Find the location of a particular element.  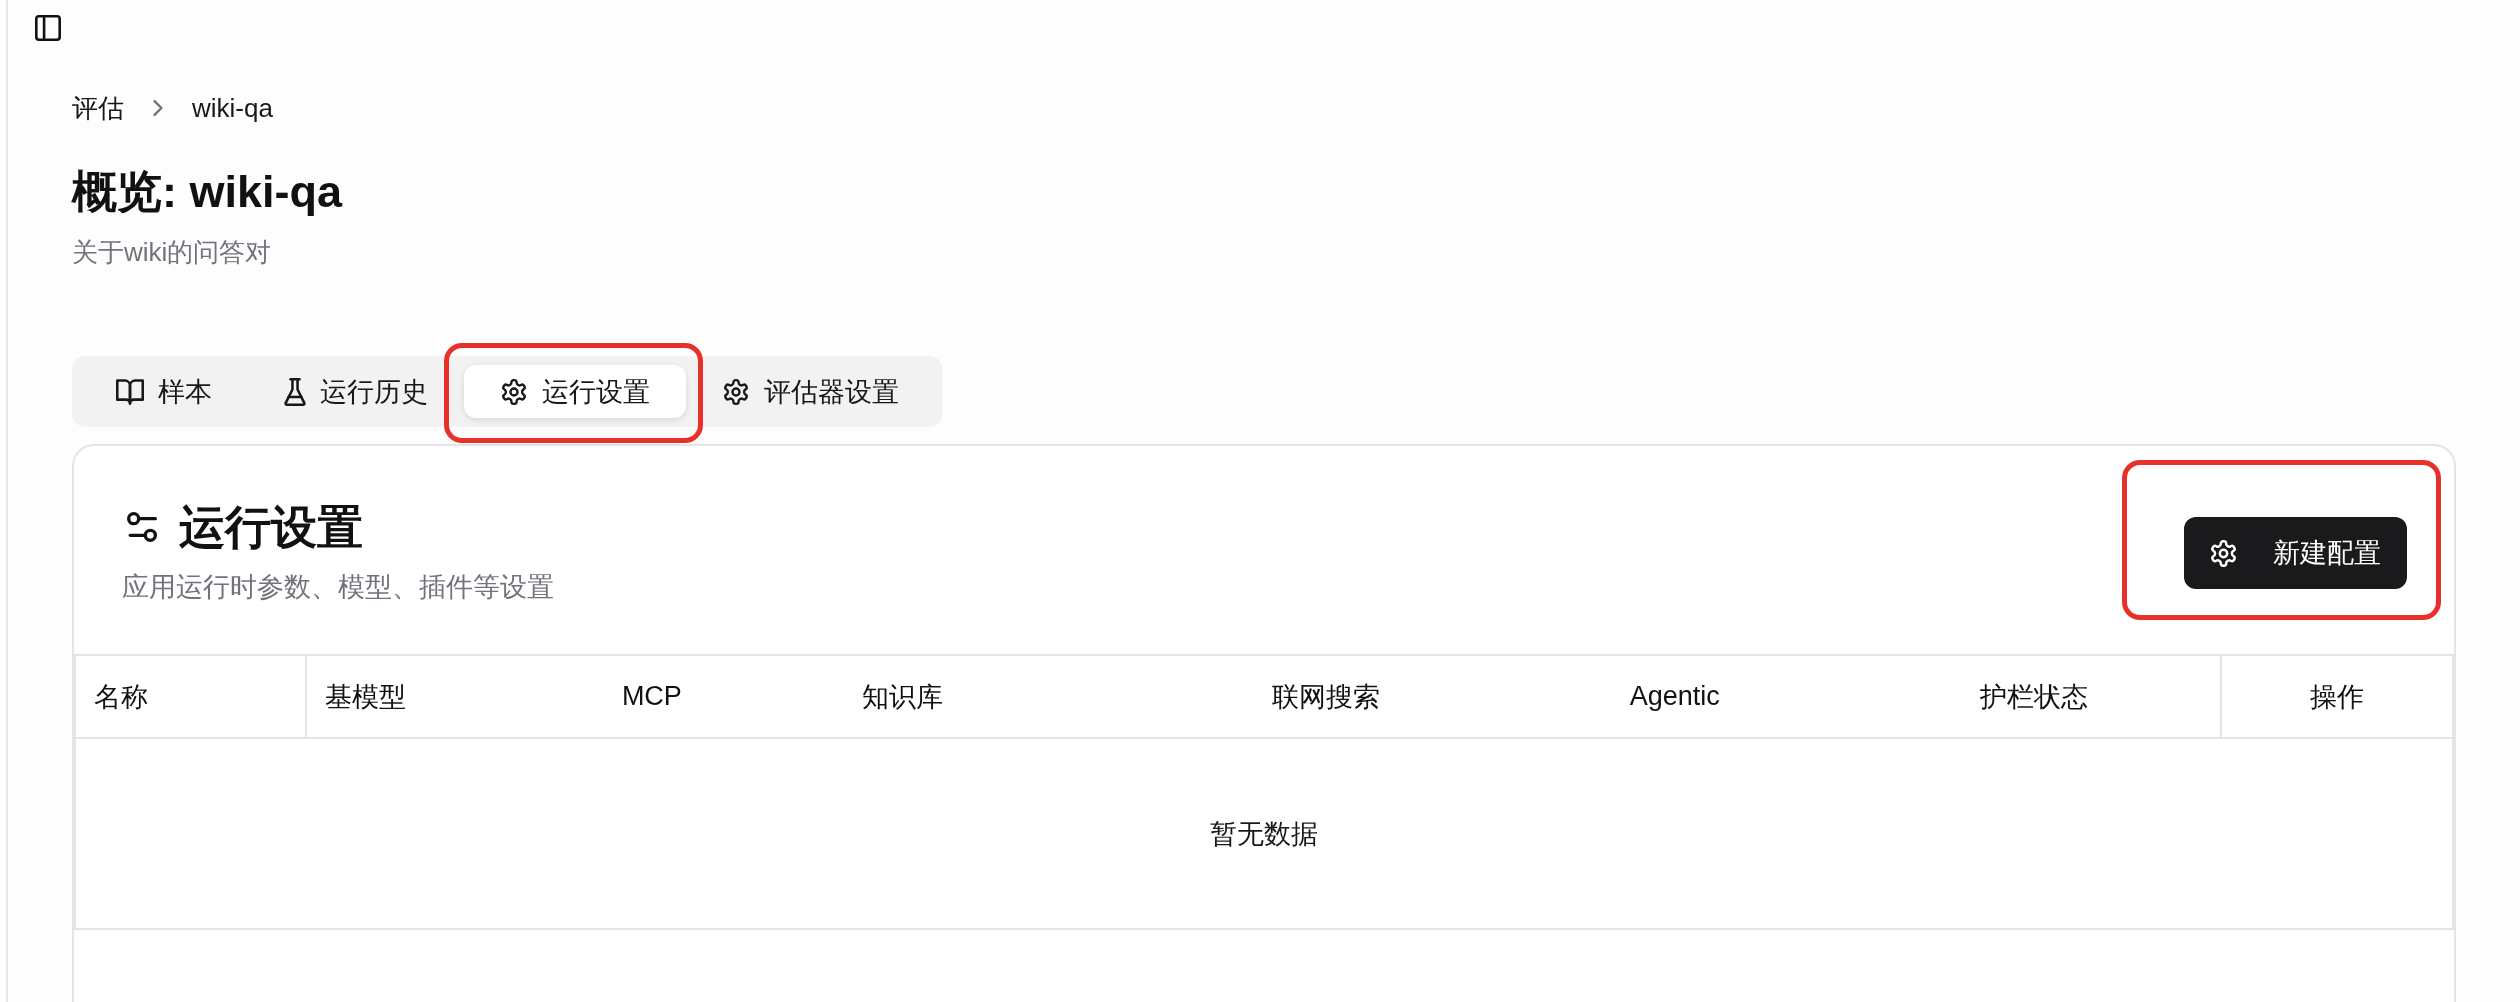

tab: 运行历史 is located at coordinates (356, 391).